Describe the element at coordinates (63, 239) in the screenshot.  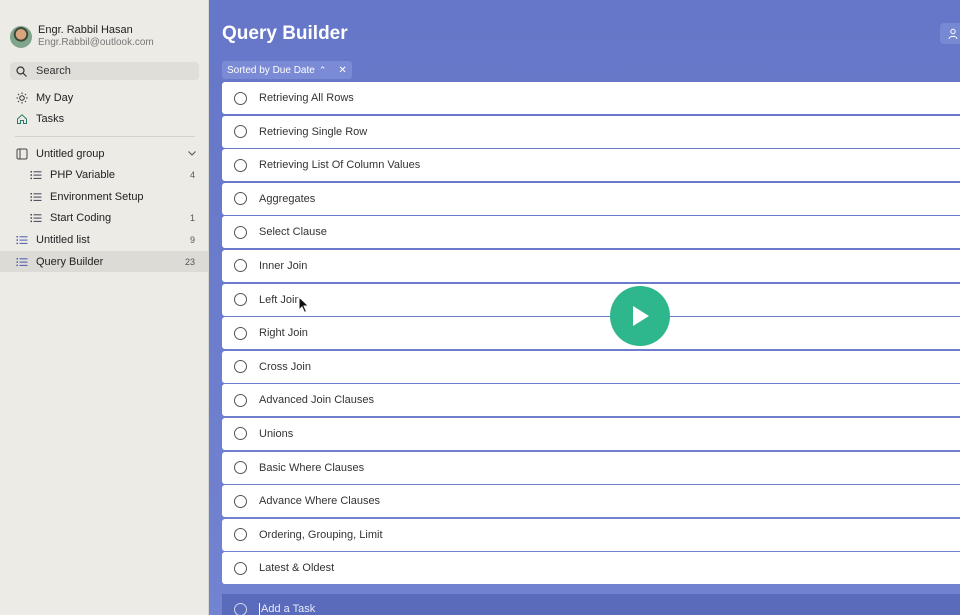
I see `sidebar-item-label: Untitled list` at that location.